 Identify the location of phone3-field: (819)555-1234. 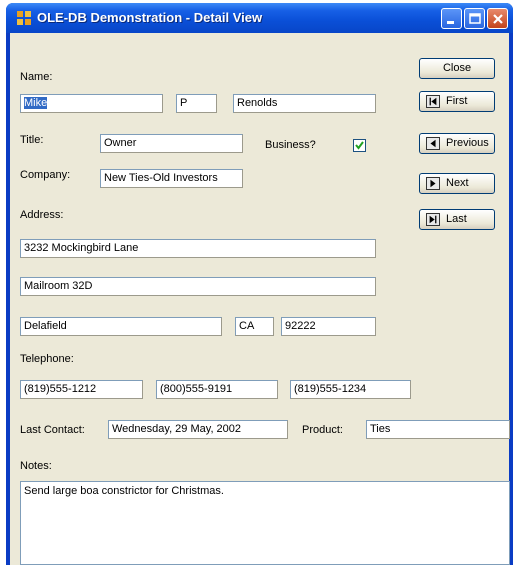
(350, 389).